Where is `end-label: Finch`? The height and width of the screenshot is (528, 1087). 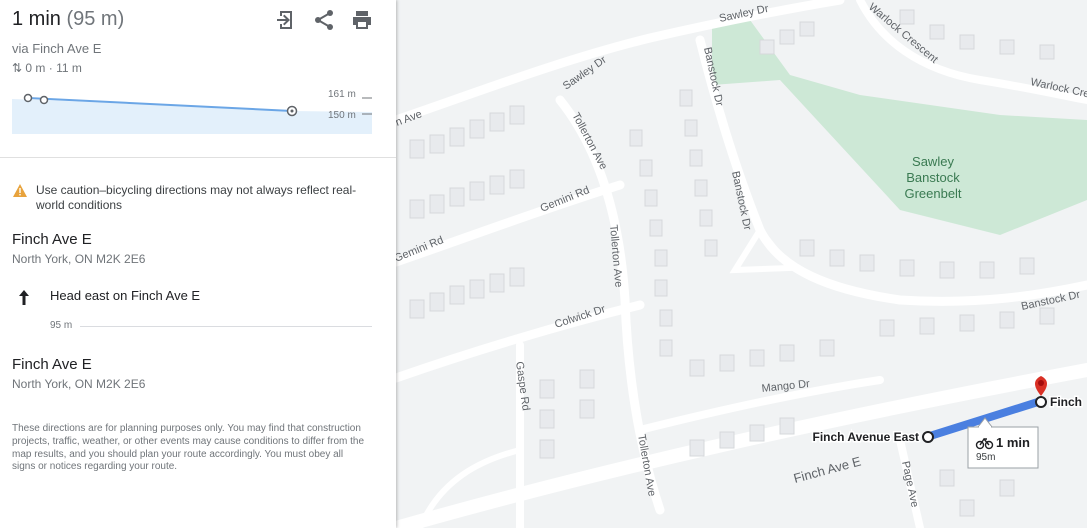
end-label: Finch is located at coordinates (1066, 402).